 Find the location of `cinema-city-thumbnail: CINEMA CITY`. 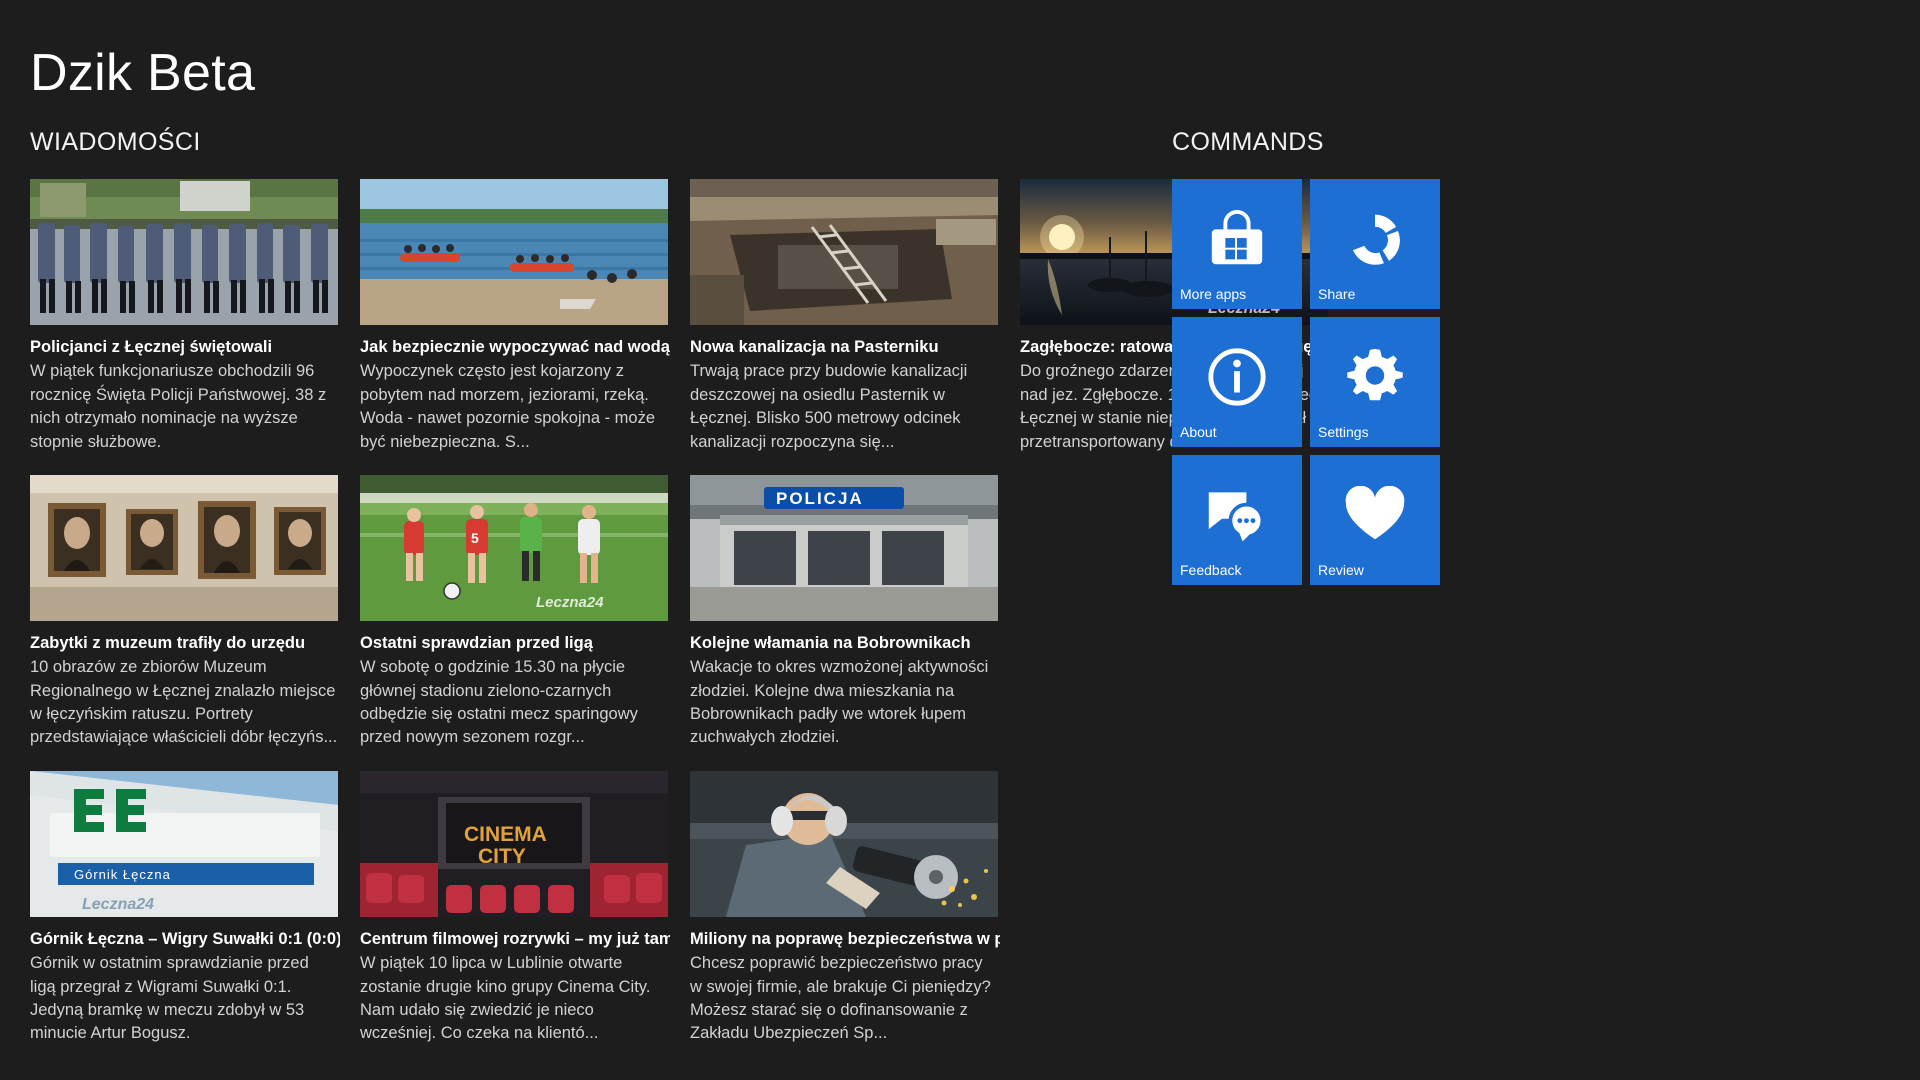

cinema-city-thumbnail: CINEMA CITY is located at coordinates (514, 843).